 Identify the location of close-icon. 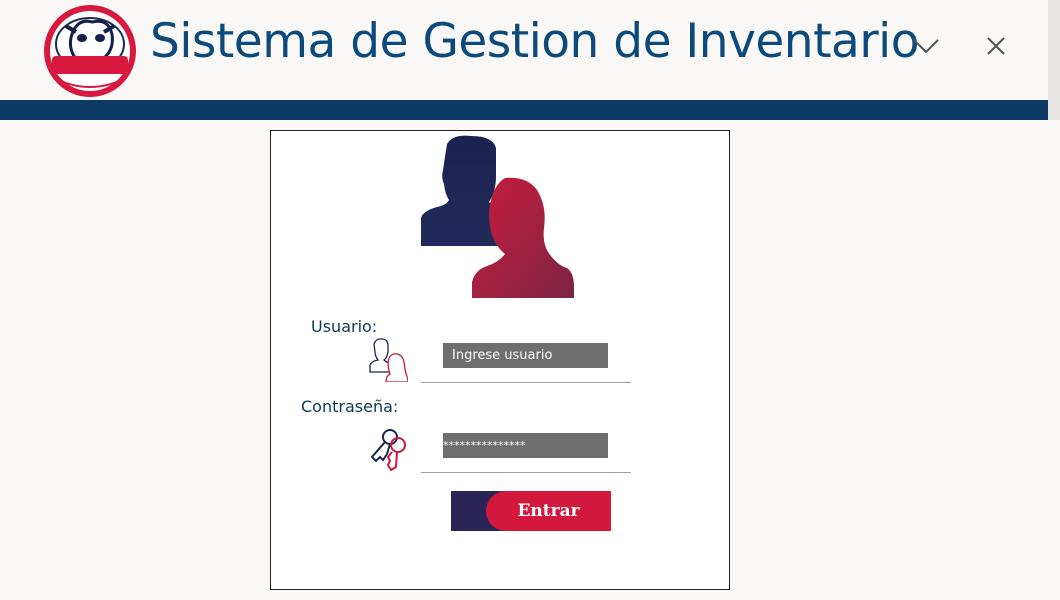
(996, 46).